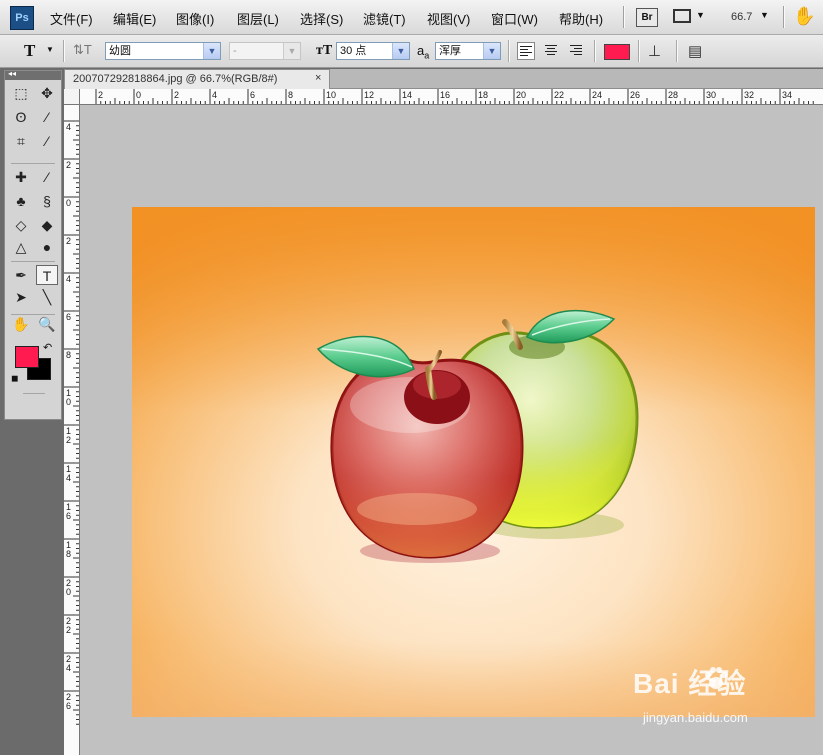 This screenshot has width=823, height=755. Describe the element at coordinates (21, 324) in the screenshot. I see `hand-tool-icon: ✋` at that location.